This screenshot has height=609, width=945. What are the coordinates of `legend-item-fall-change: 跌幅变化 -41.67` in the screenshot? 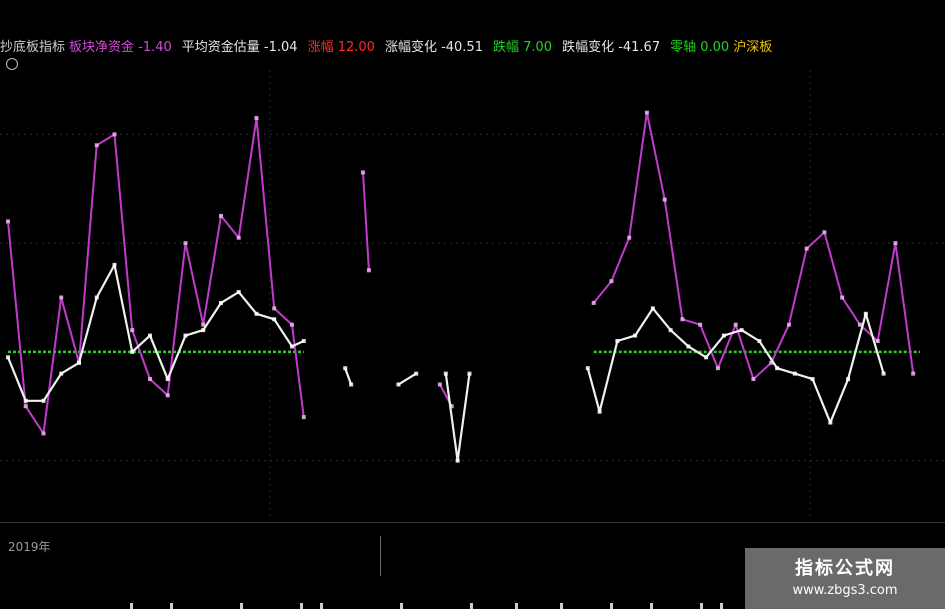 It's located at (611, 47).